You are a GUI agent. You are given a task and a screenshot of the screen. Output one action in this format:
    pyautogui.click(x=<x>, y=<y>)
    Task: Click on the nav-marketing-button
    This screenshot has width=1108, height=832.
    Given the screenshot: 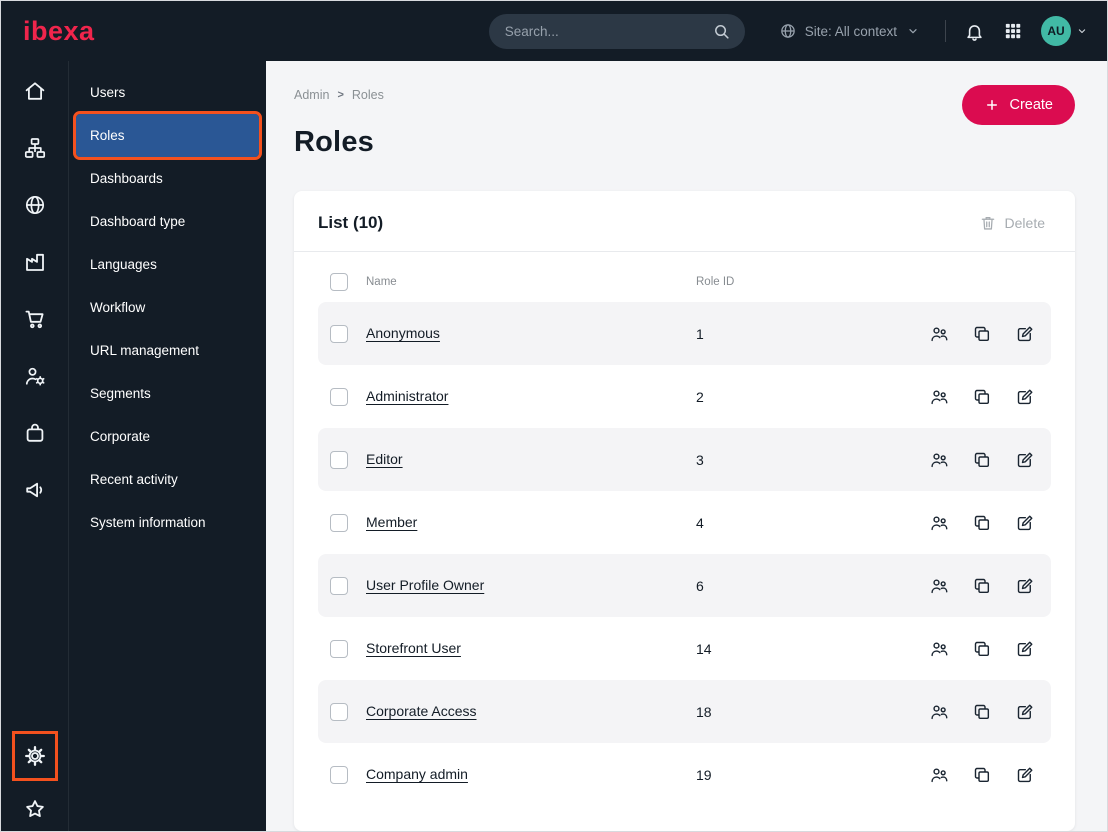 What is the action you would take?
    pyautogui.click(x=35, y=490)
    